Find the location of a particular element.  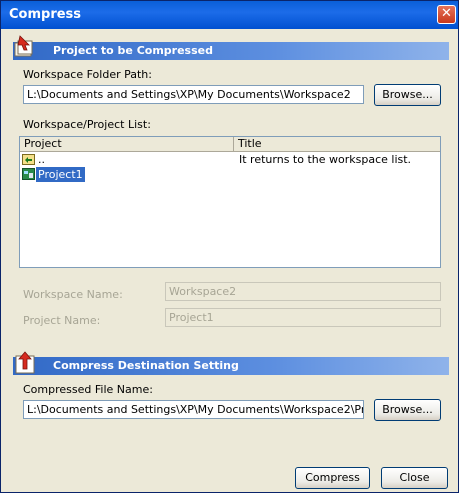

workspace-name-label: Workspace Name: is located at coordinates (73, 294).